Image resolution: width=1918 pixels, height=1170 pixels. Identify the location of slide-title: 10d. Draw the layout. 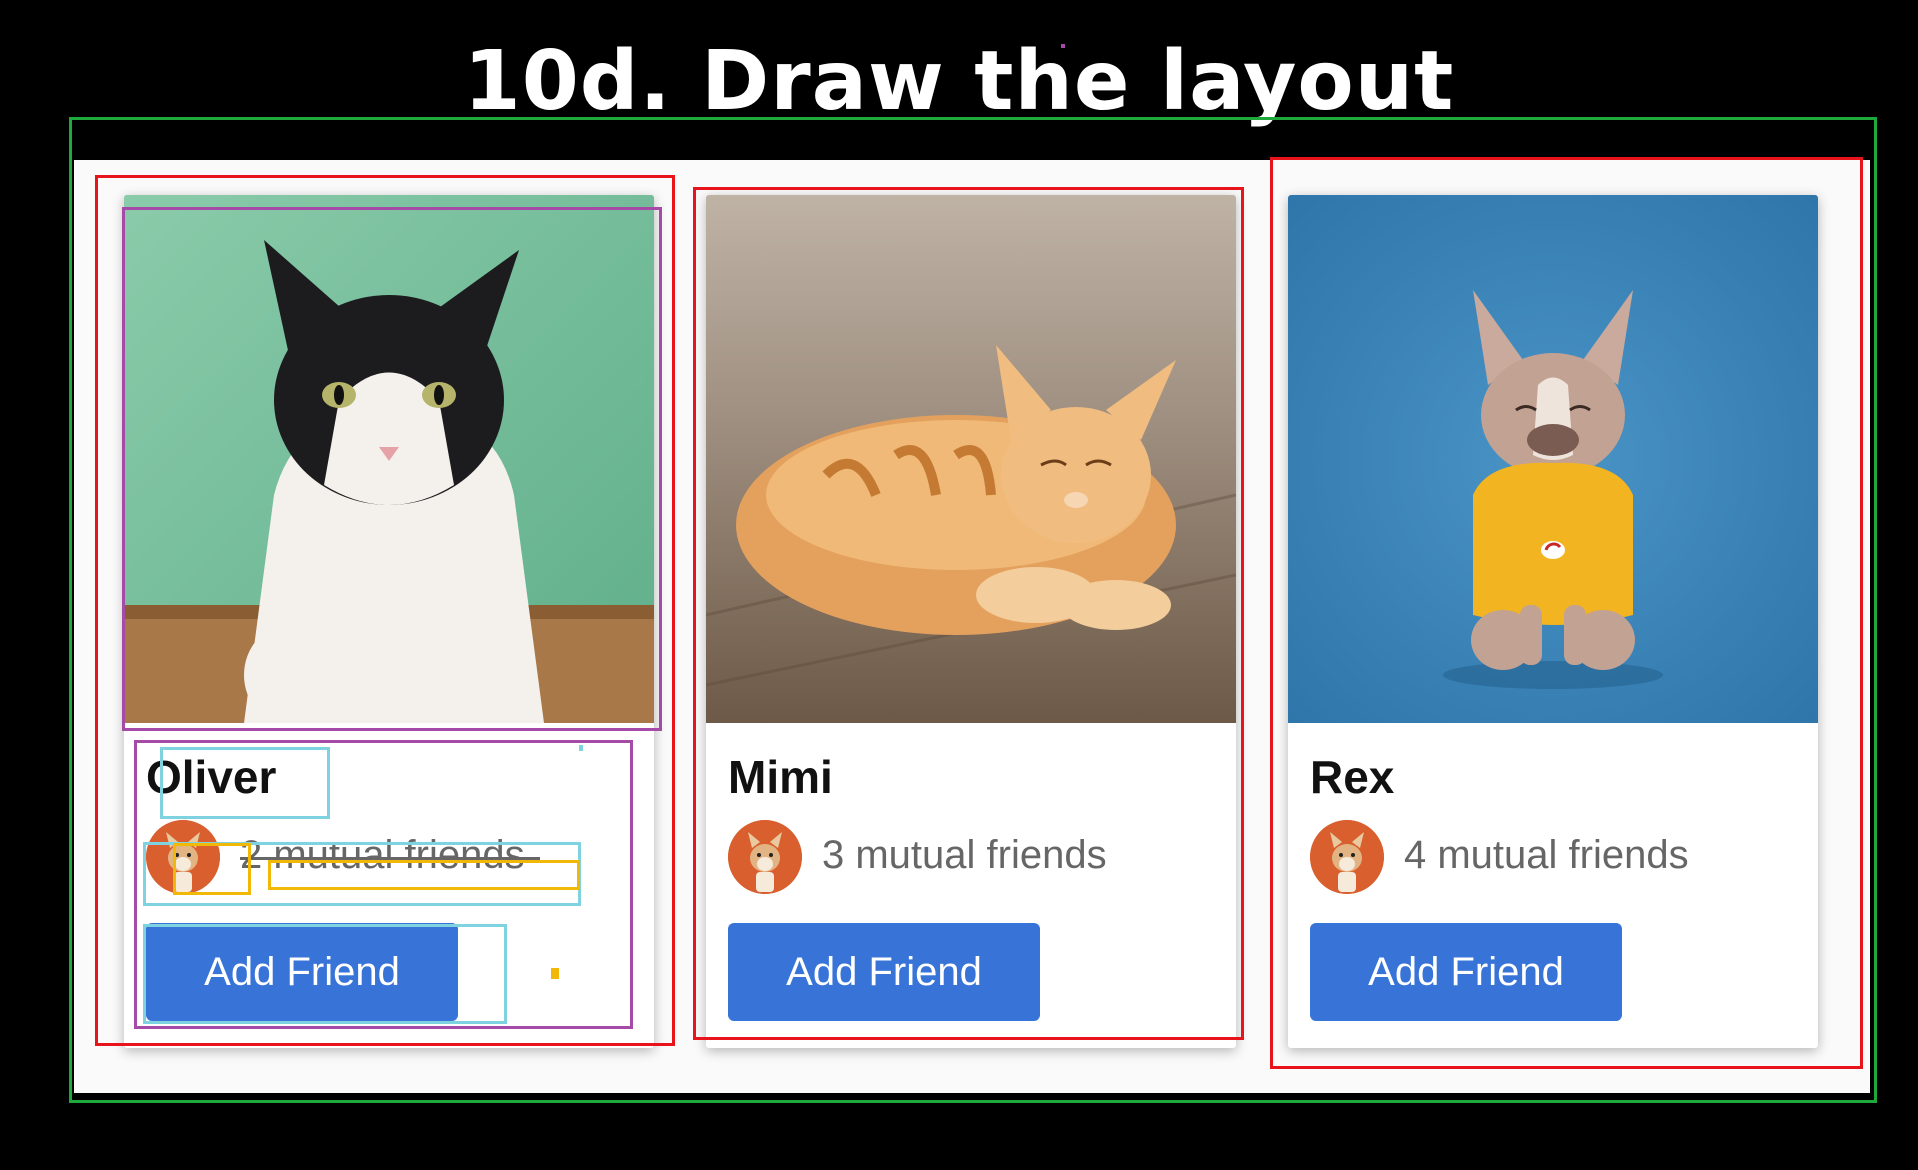
(959, 81).